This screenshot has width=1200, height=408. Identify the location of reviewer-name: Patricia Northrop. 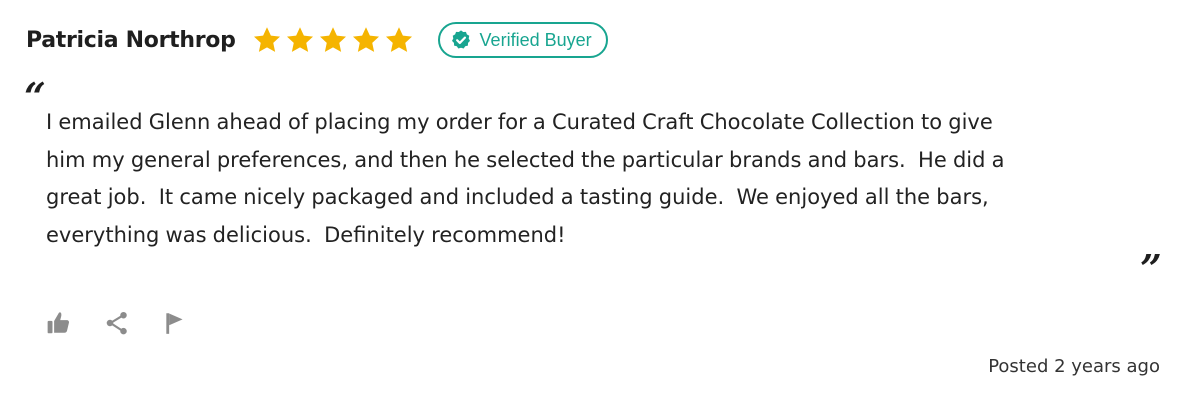
(131, 40).